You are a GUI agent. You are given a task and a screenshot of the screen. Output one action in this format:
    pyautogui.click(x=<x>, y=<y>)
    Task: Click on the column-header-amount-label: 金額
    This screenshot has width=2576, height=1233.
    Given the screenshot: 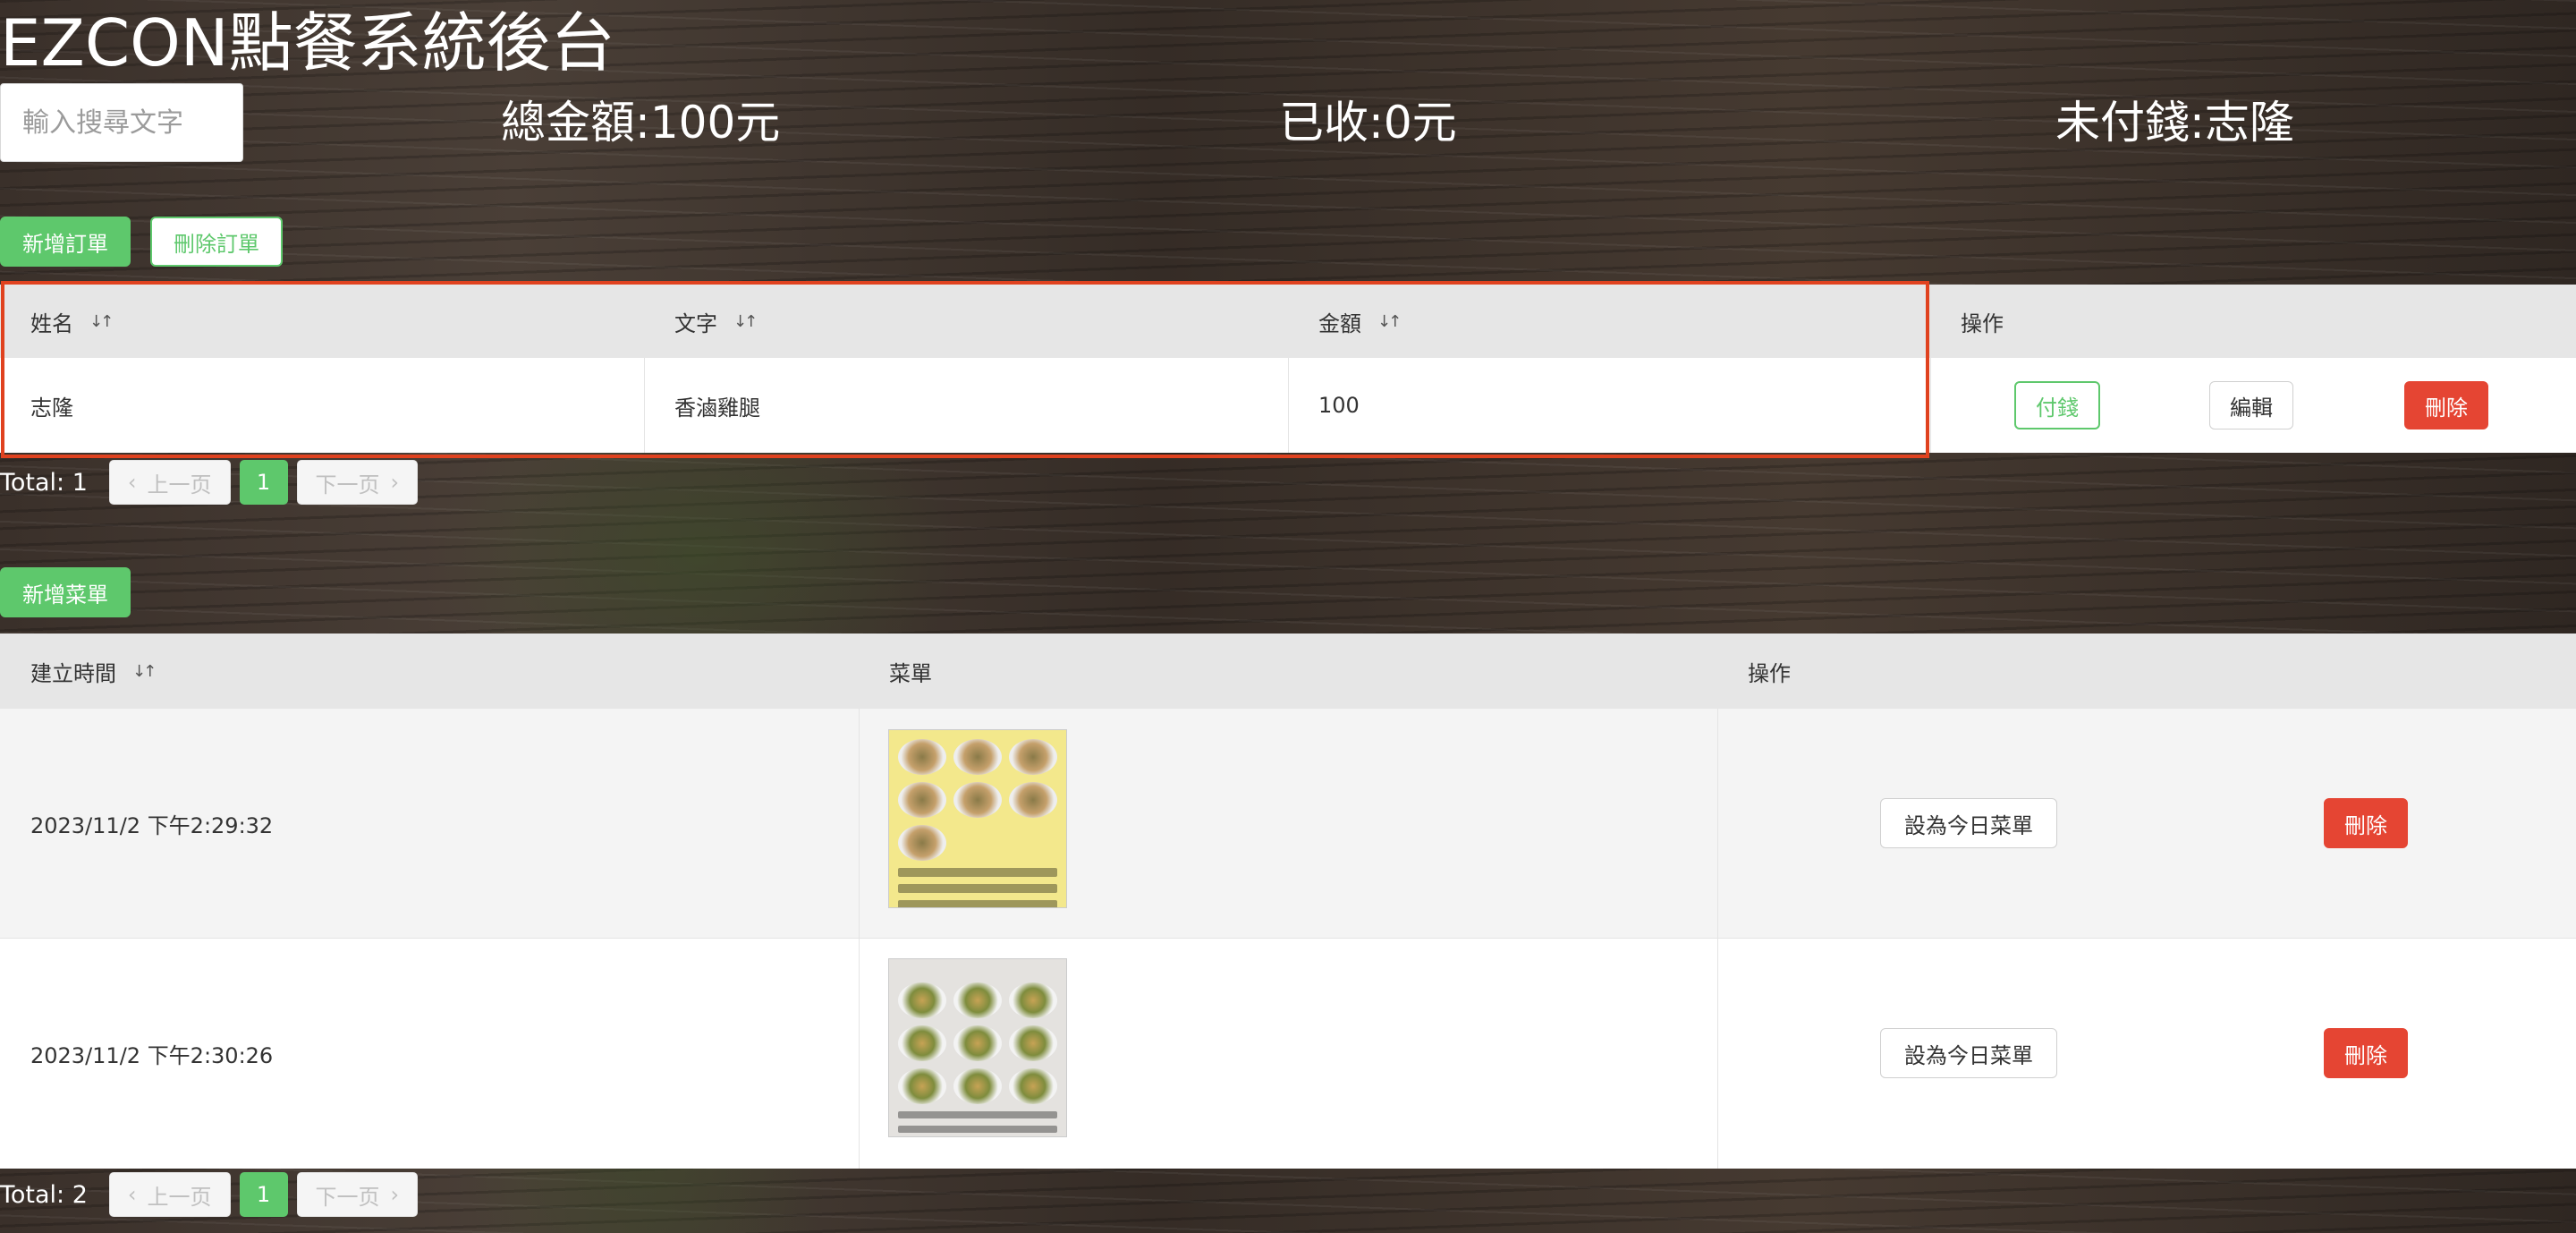 What is the action you would take?
    pyautogui.click(x=1339, y=323)
    